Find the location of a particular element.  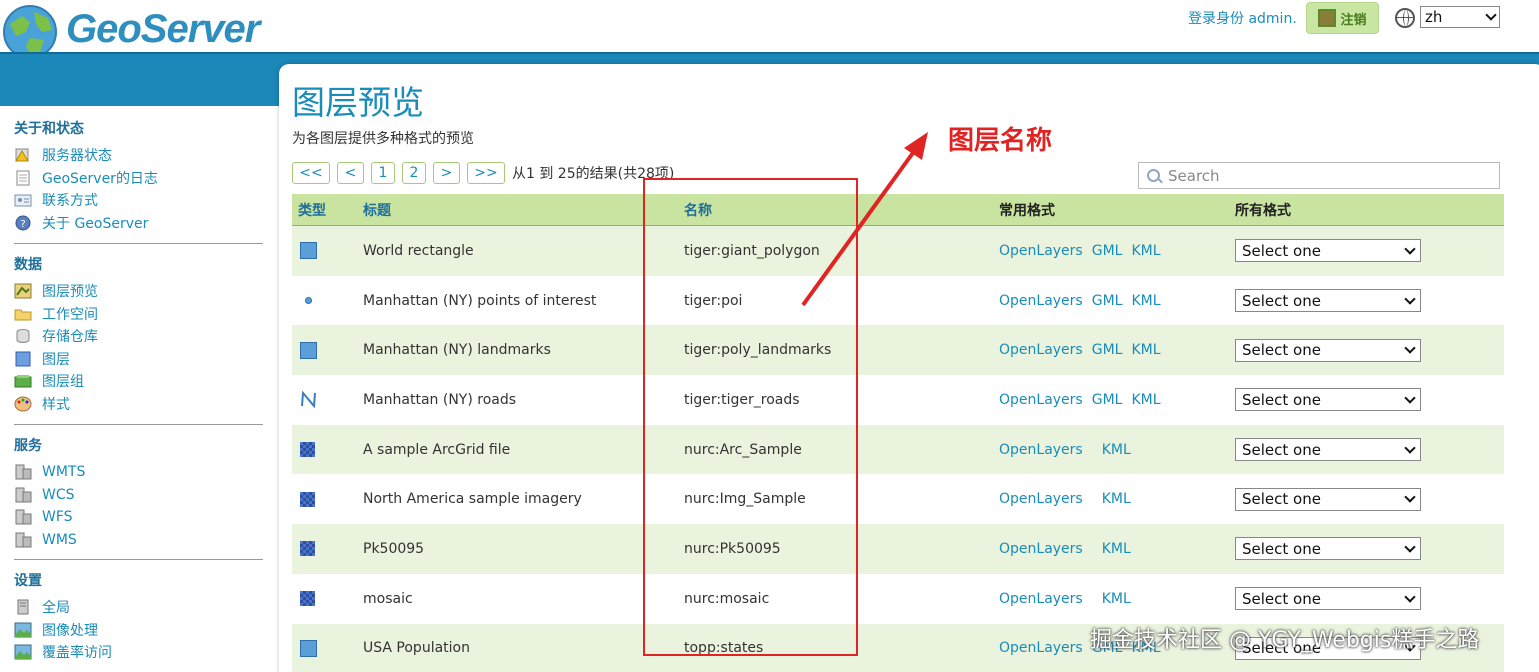

sidebar-item-about: ? 关于 GeoServer is located at coordinates (139, 223).